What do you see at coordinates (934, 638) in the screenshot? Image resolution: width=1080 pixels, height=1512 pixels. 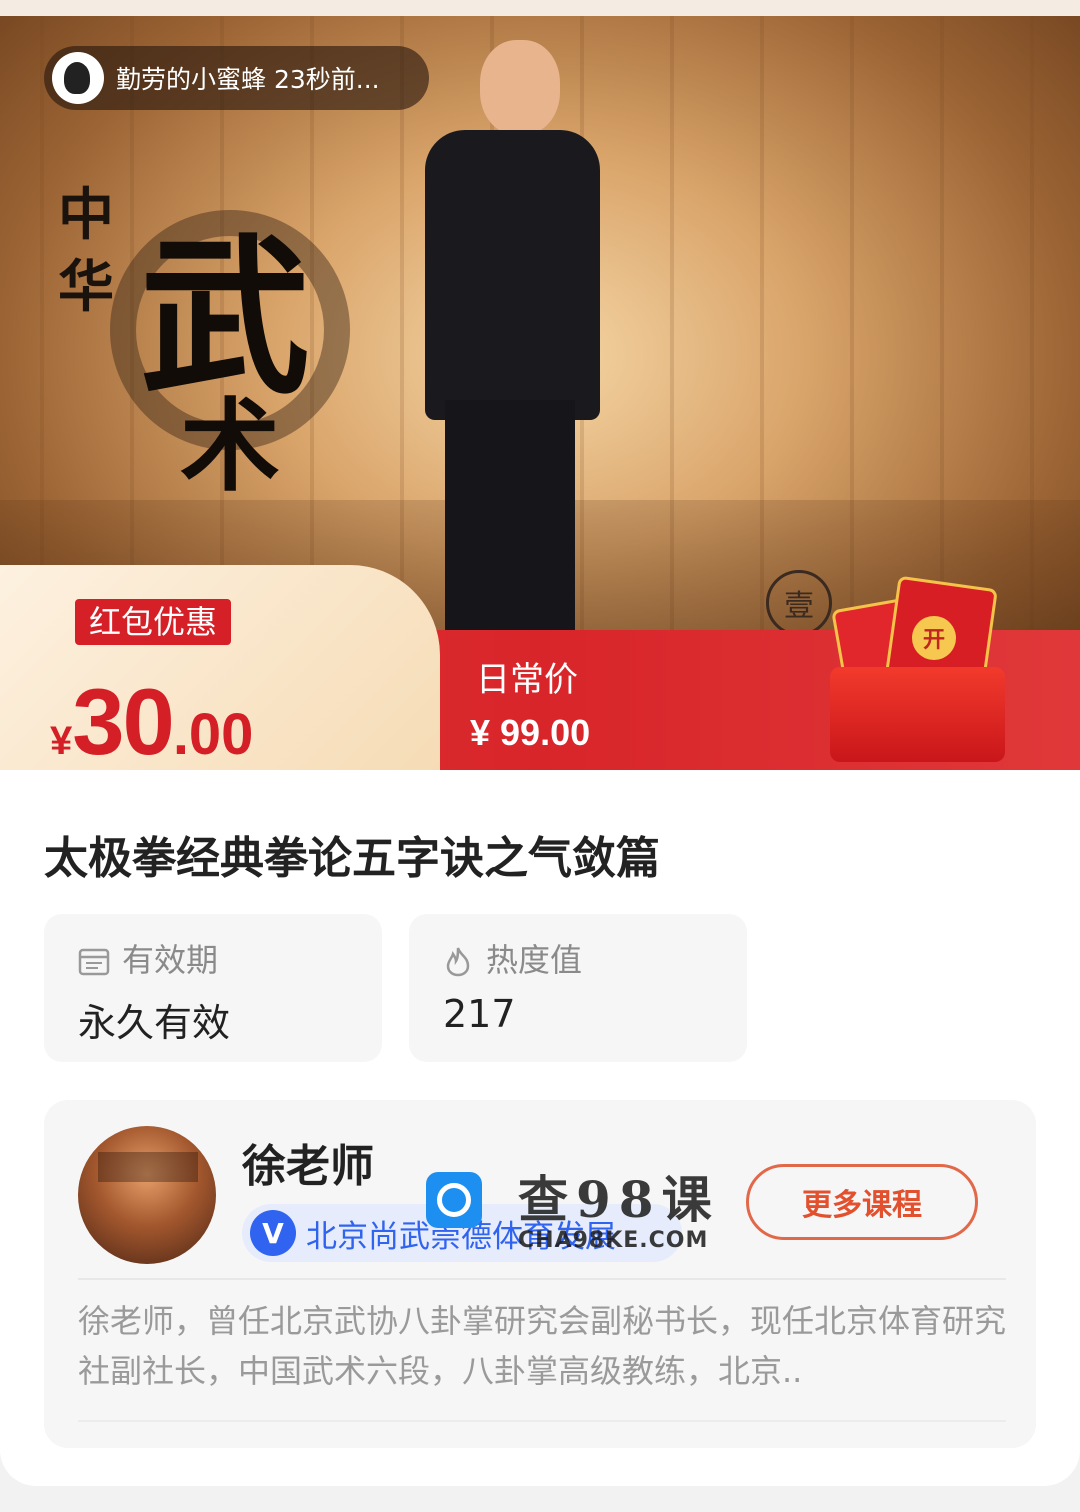 I see `gift-coin-icon: 开` at bounding box center [934, 638].